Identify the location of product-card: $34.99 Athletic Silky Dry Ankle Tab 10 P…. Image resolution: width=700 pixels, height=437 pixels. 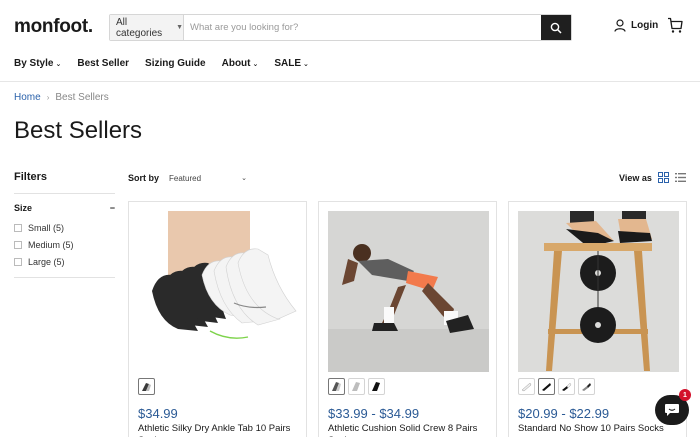
(217, 319).